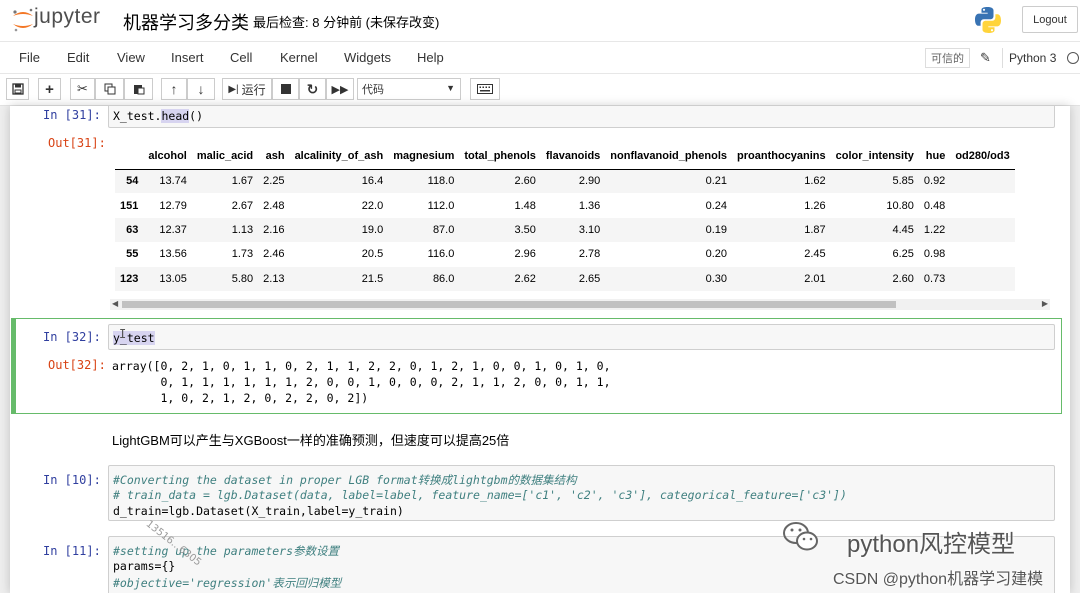 The image size is (1080, 593). I want to click on table-cell: 13.05, so click(173, 278).